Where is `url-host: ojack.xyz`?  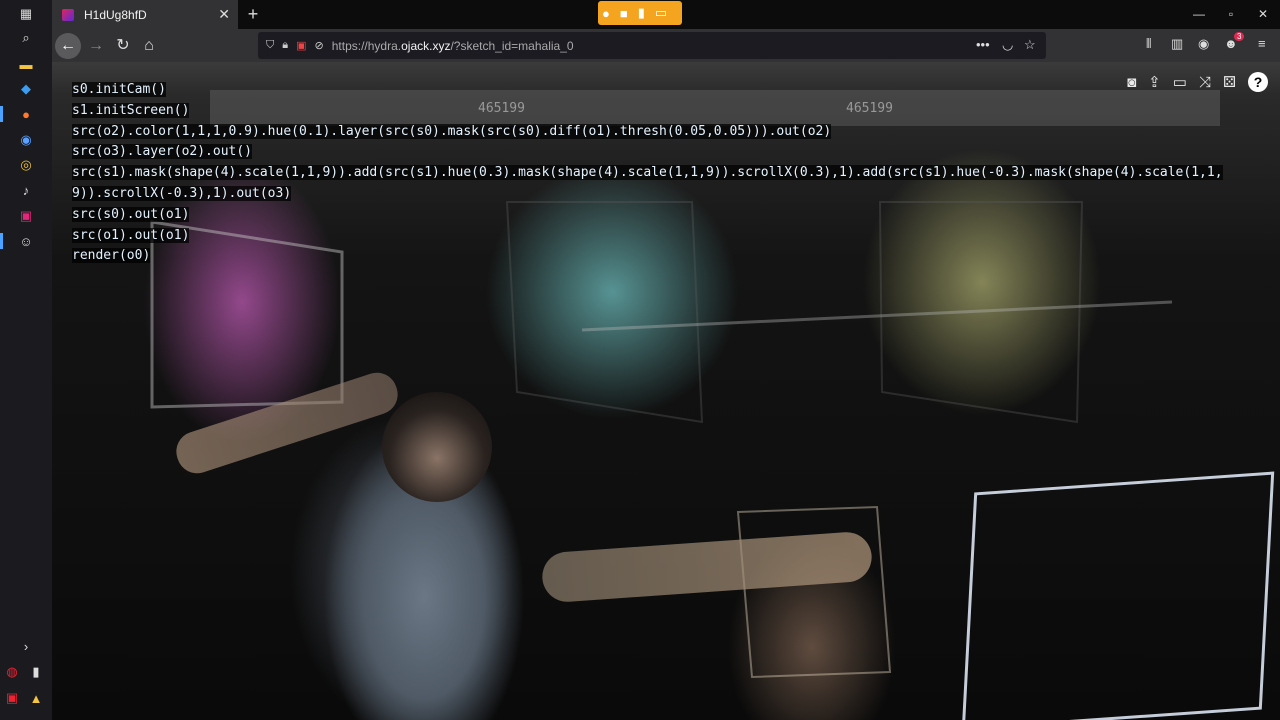
url-host: ojack.xyz is located at coordinates (426, 45).